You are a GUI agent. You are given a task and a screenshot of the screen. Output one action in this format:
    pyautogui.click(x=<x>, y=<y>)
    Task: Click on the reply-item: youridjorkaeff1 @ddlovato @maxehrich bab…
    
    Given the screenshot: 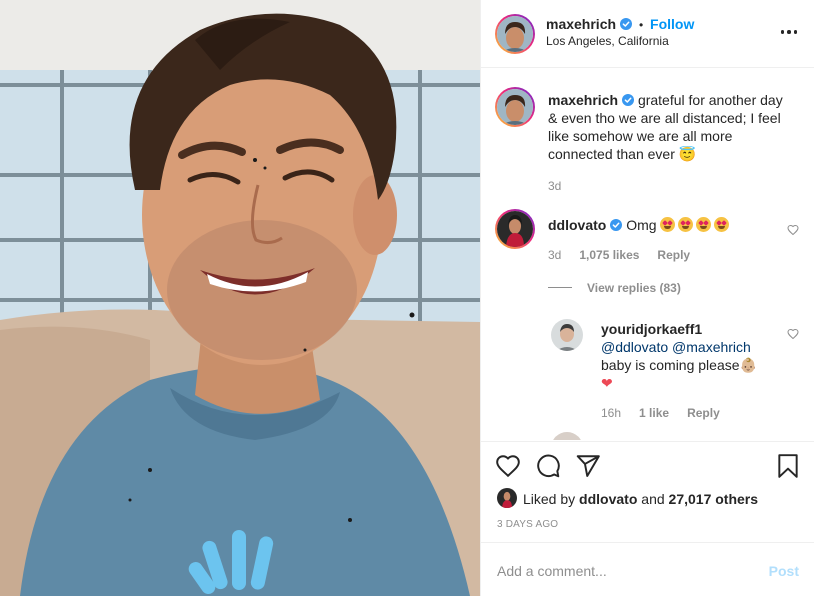 What is the action you would take?
    pyautogui.click(x=691, y=356)
    